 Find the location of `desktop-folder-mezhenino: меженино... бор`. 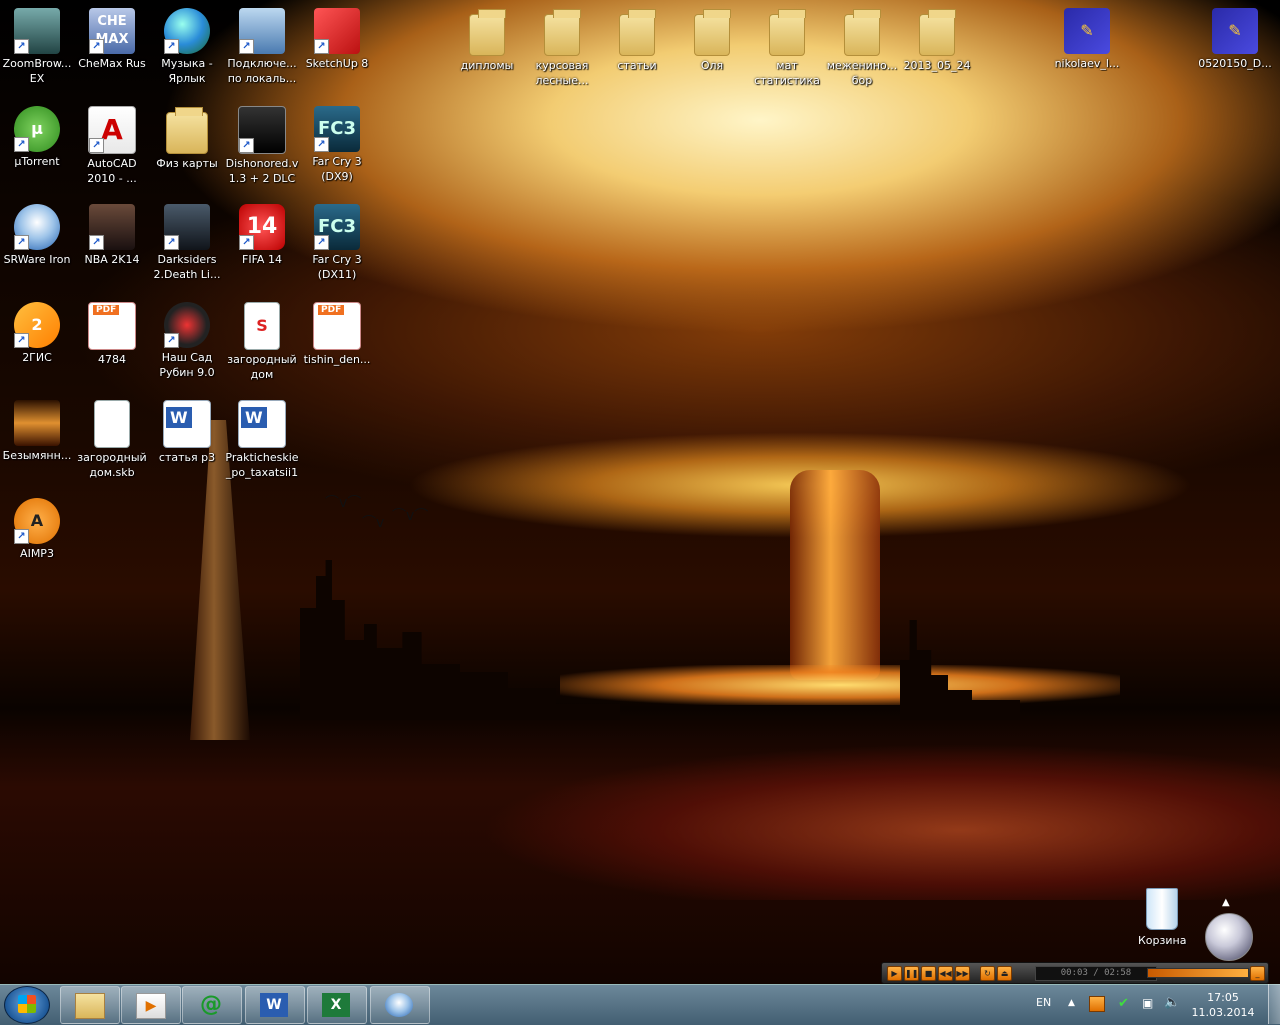

desktop-folder-mezhenino: меженино... бор is located at coordinates (862, 48).